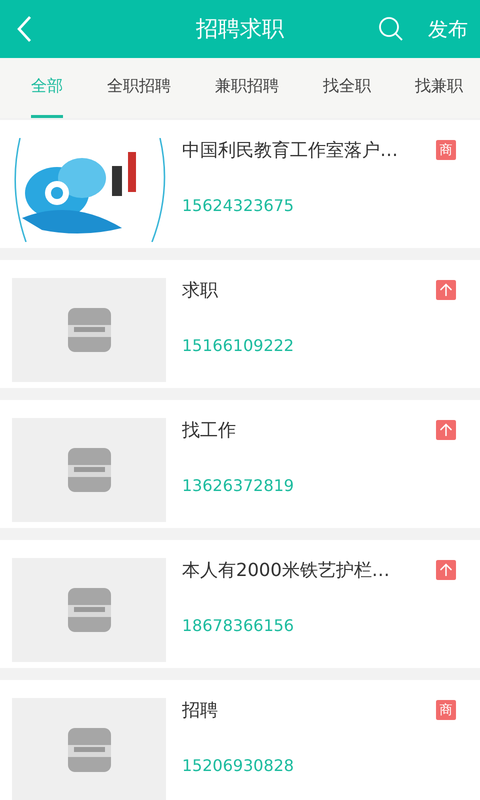  What do you see at coordinates (238, 485) in the screenshot?
I see `phone-number: 13626372819` at bounding box center [238, 485].